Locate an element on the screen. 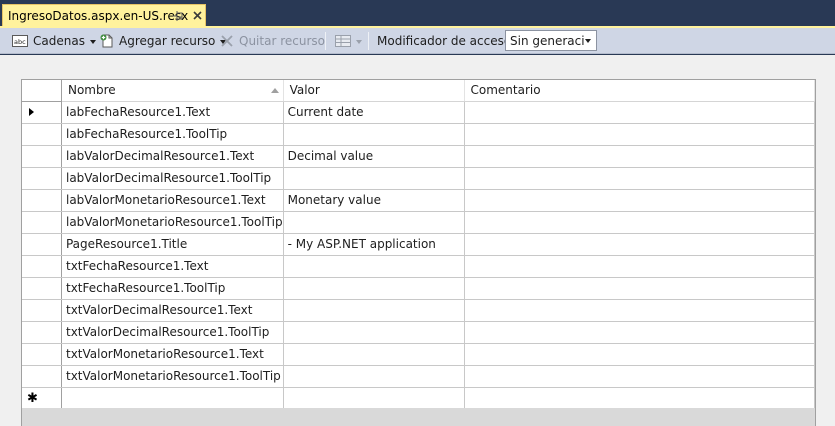  column-header-comment: Comentario is located at coordinates (640, 91).